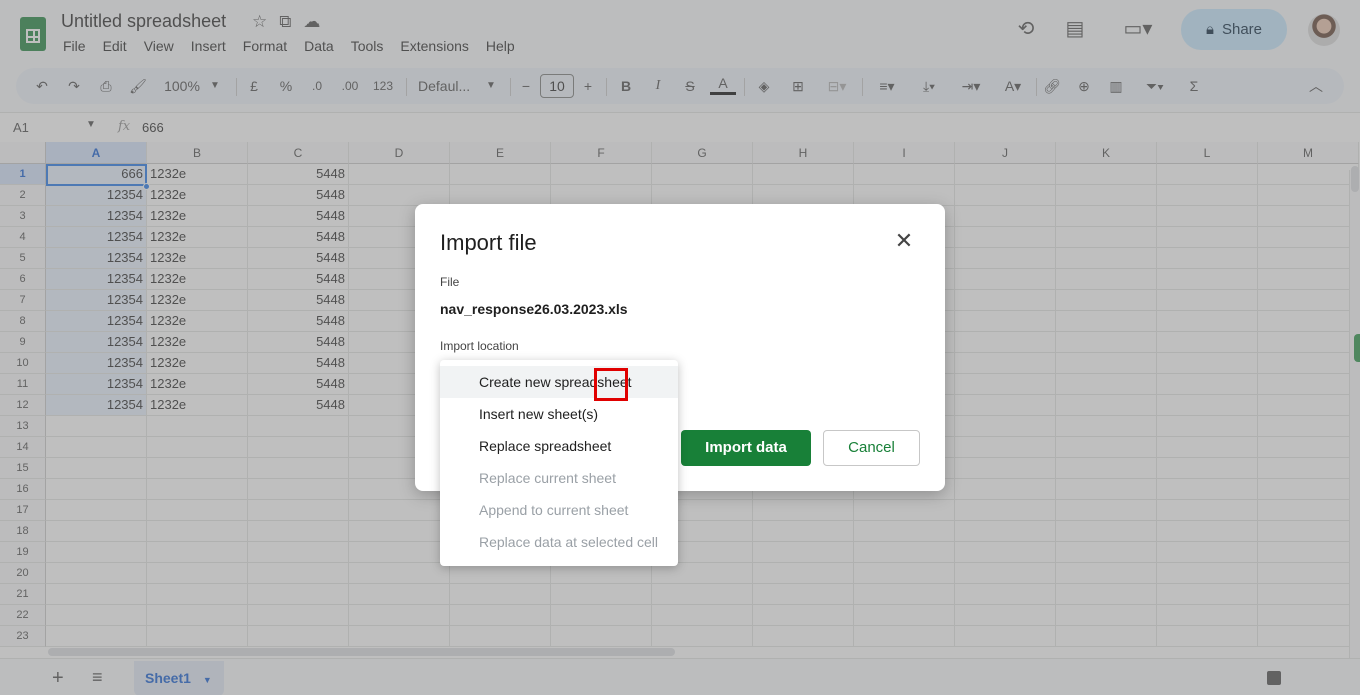 This screenshot has height=695, width=1360. I want to click on dialog-title: Import file, so click(488, 242).